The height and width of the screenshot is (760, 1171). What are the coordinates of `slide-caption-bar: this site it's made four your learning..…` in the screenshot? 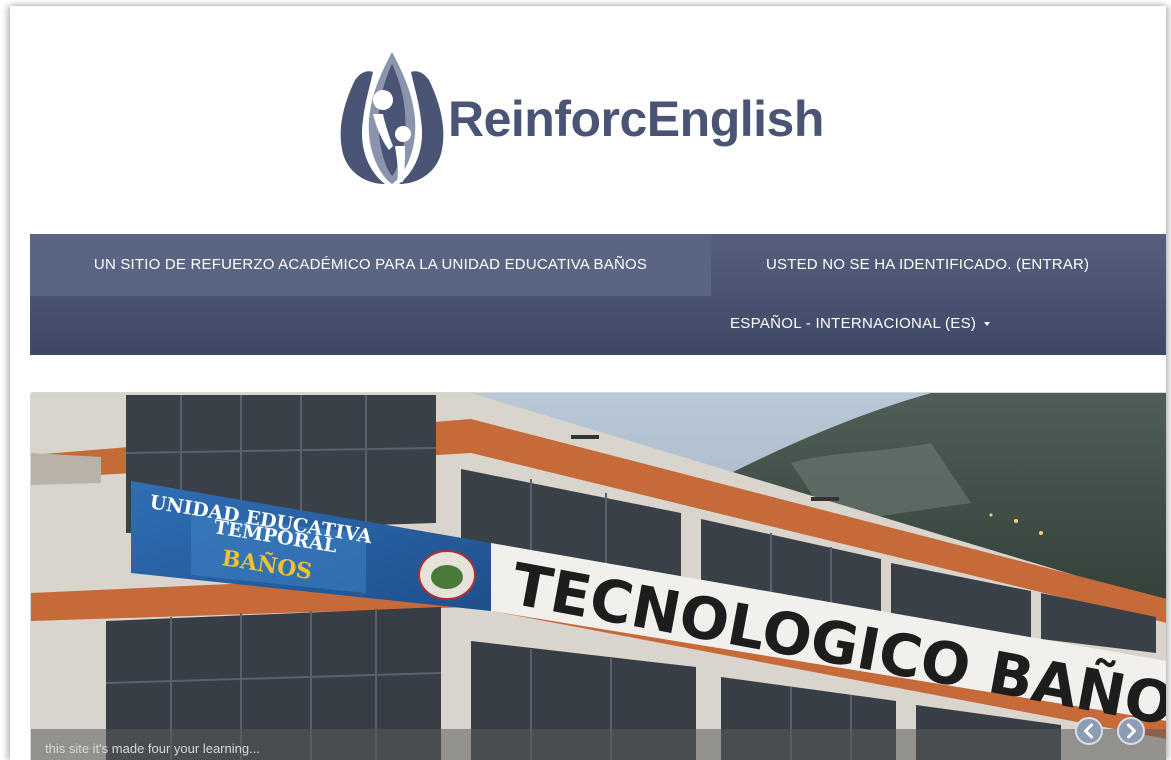 It's located at (598, 744).